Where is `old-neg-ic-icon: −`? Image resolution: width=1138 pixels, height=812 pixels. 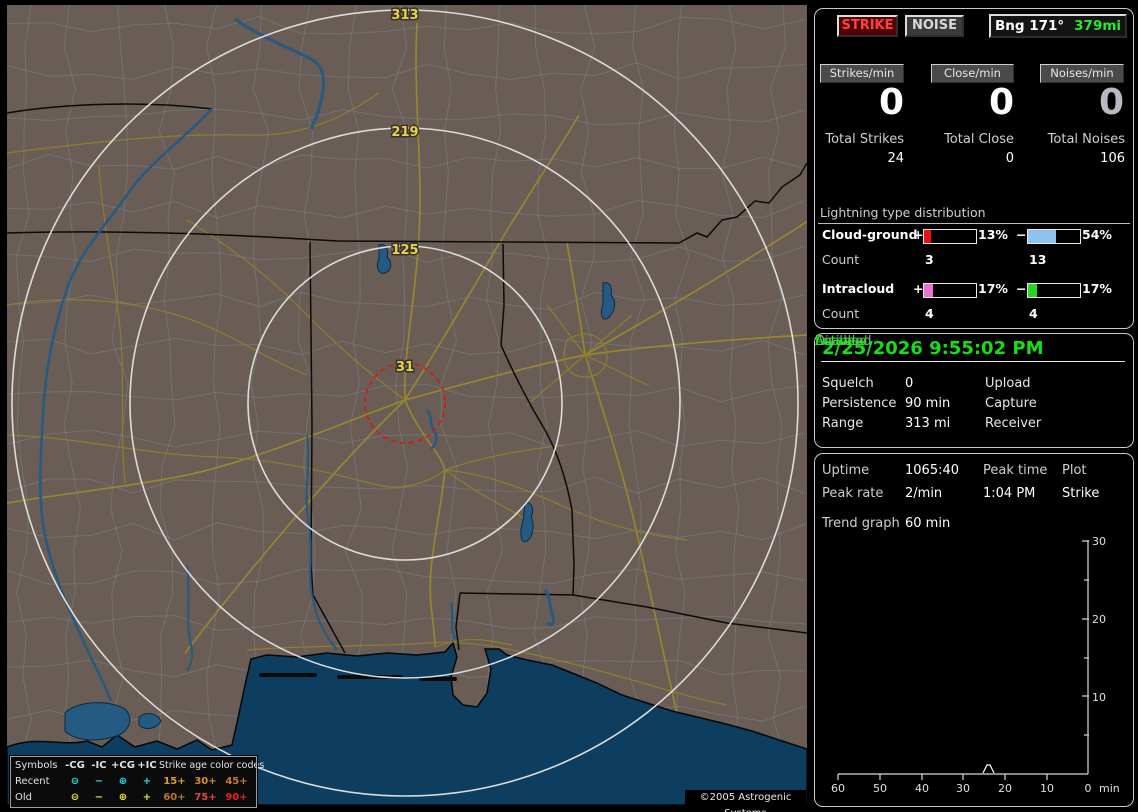 old-neg-ic-icon: − is located at coordinates (99, 797).